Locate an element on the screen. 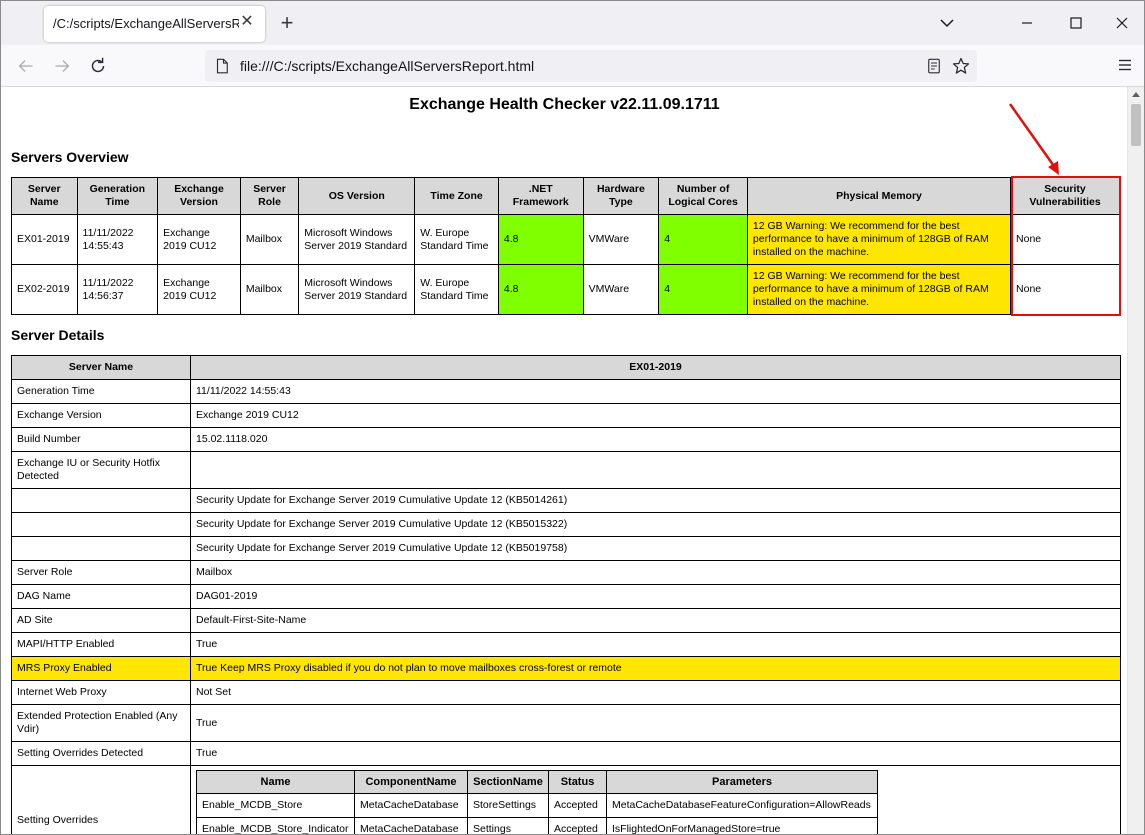 The height and width of the screenshot is (835, 1145). detail-value: Not Set is located at coordinates (655, 692).